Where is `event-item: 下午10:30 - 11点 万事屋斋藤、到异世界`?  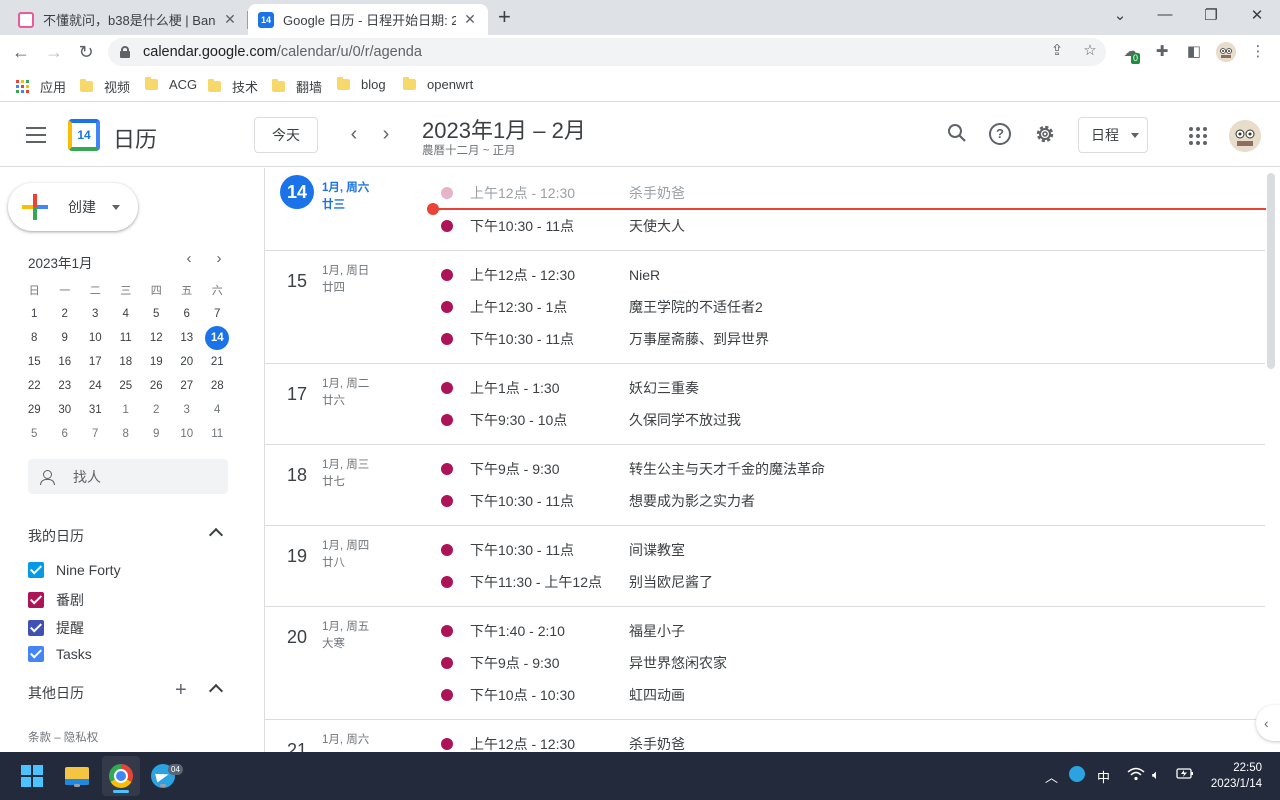
event-item: 下午10:30 - 11点 万事屋斋藤、到异世界 is located at coordinates (605, 339).